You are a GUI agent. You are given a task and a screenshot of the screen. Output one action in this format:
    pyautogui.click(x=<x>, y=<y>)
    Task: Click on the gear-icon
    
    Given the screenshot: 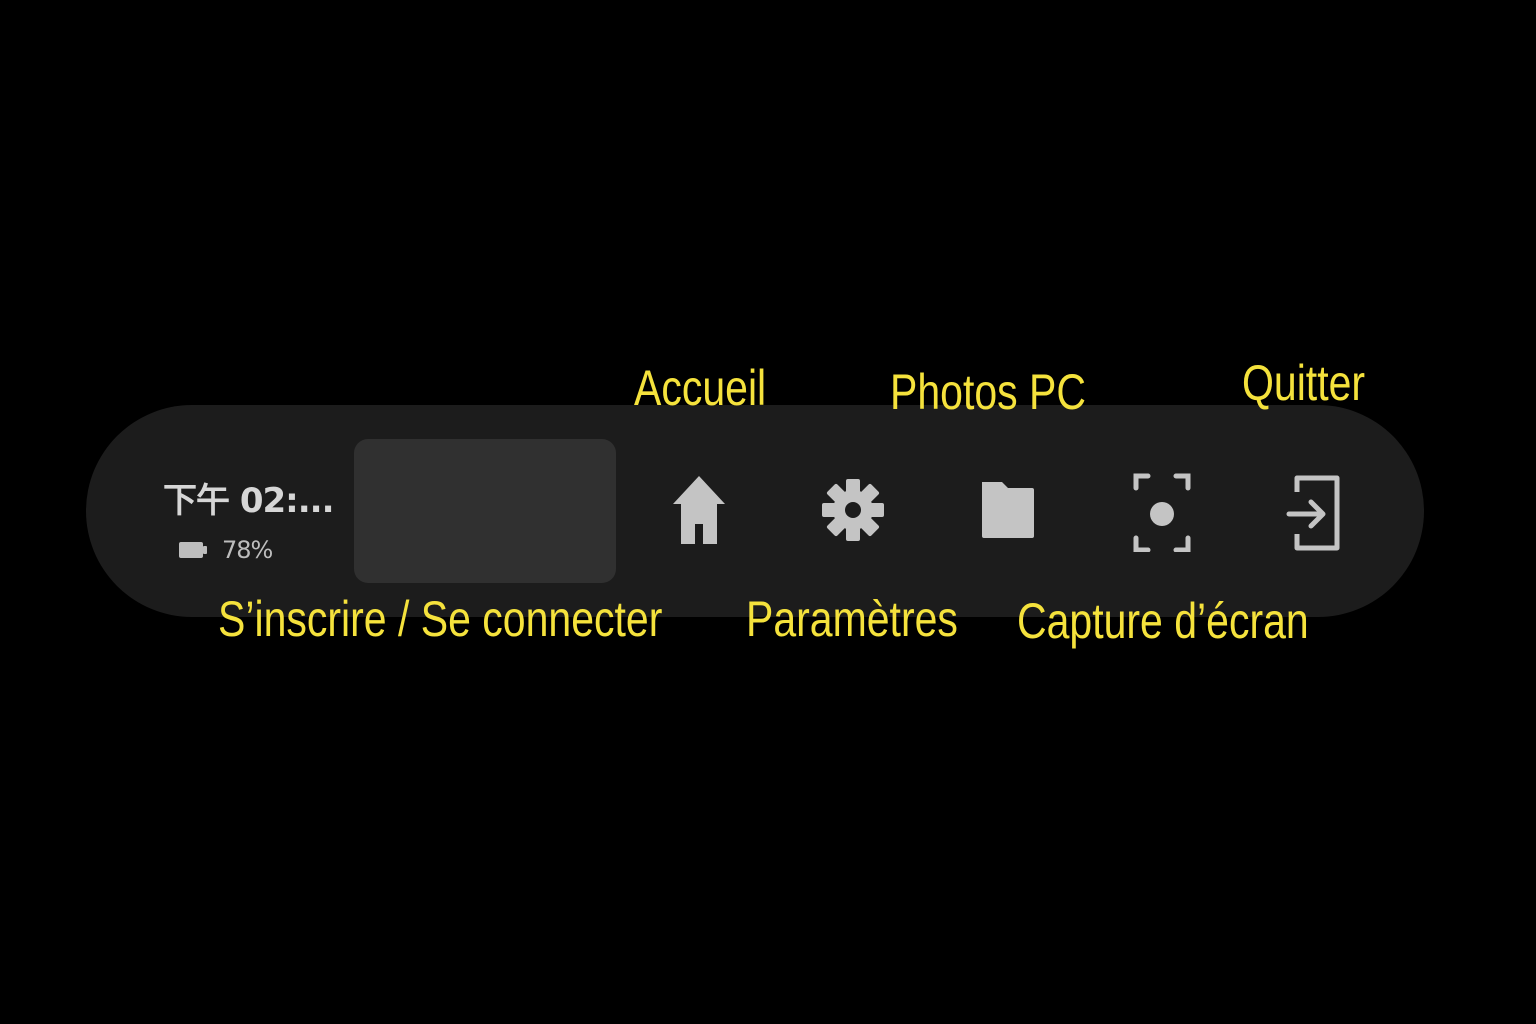 What is the action you would take?
    pyautogui.click(x=853, y=510)
    